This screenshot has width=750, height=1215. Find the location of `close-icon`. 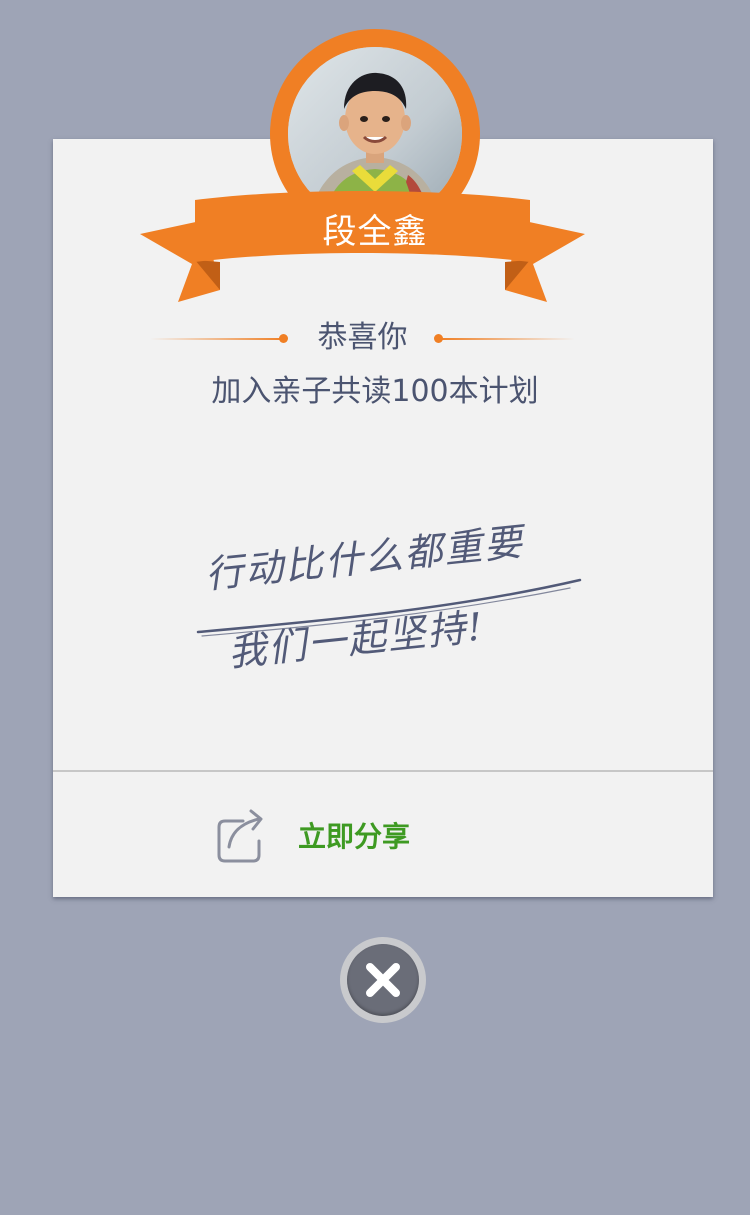

close-icon is located at coordinates (383, 980).